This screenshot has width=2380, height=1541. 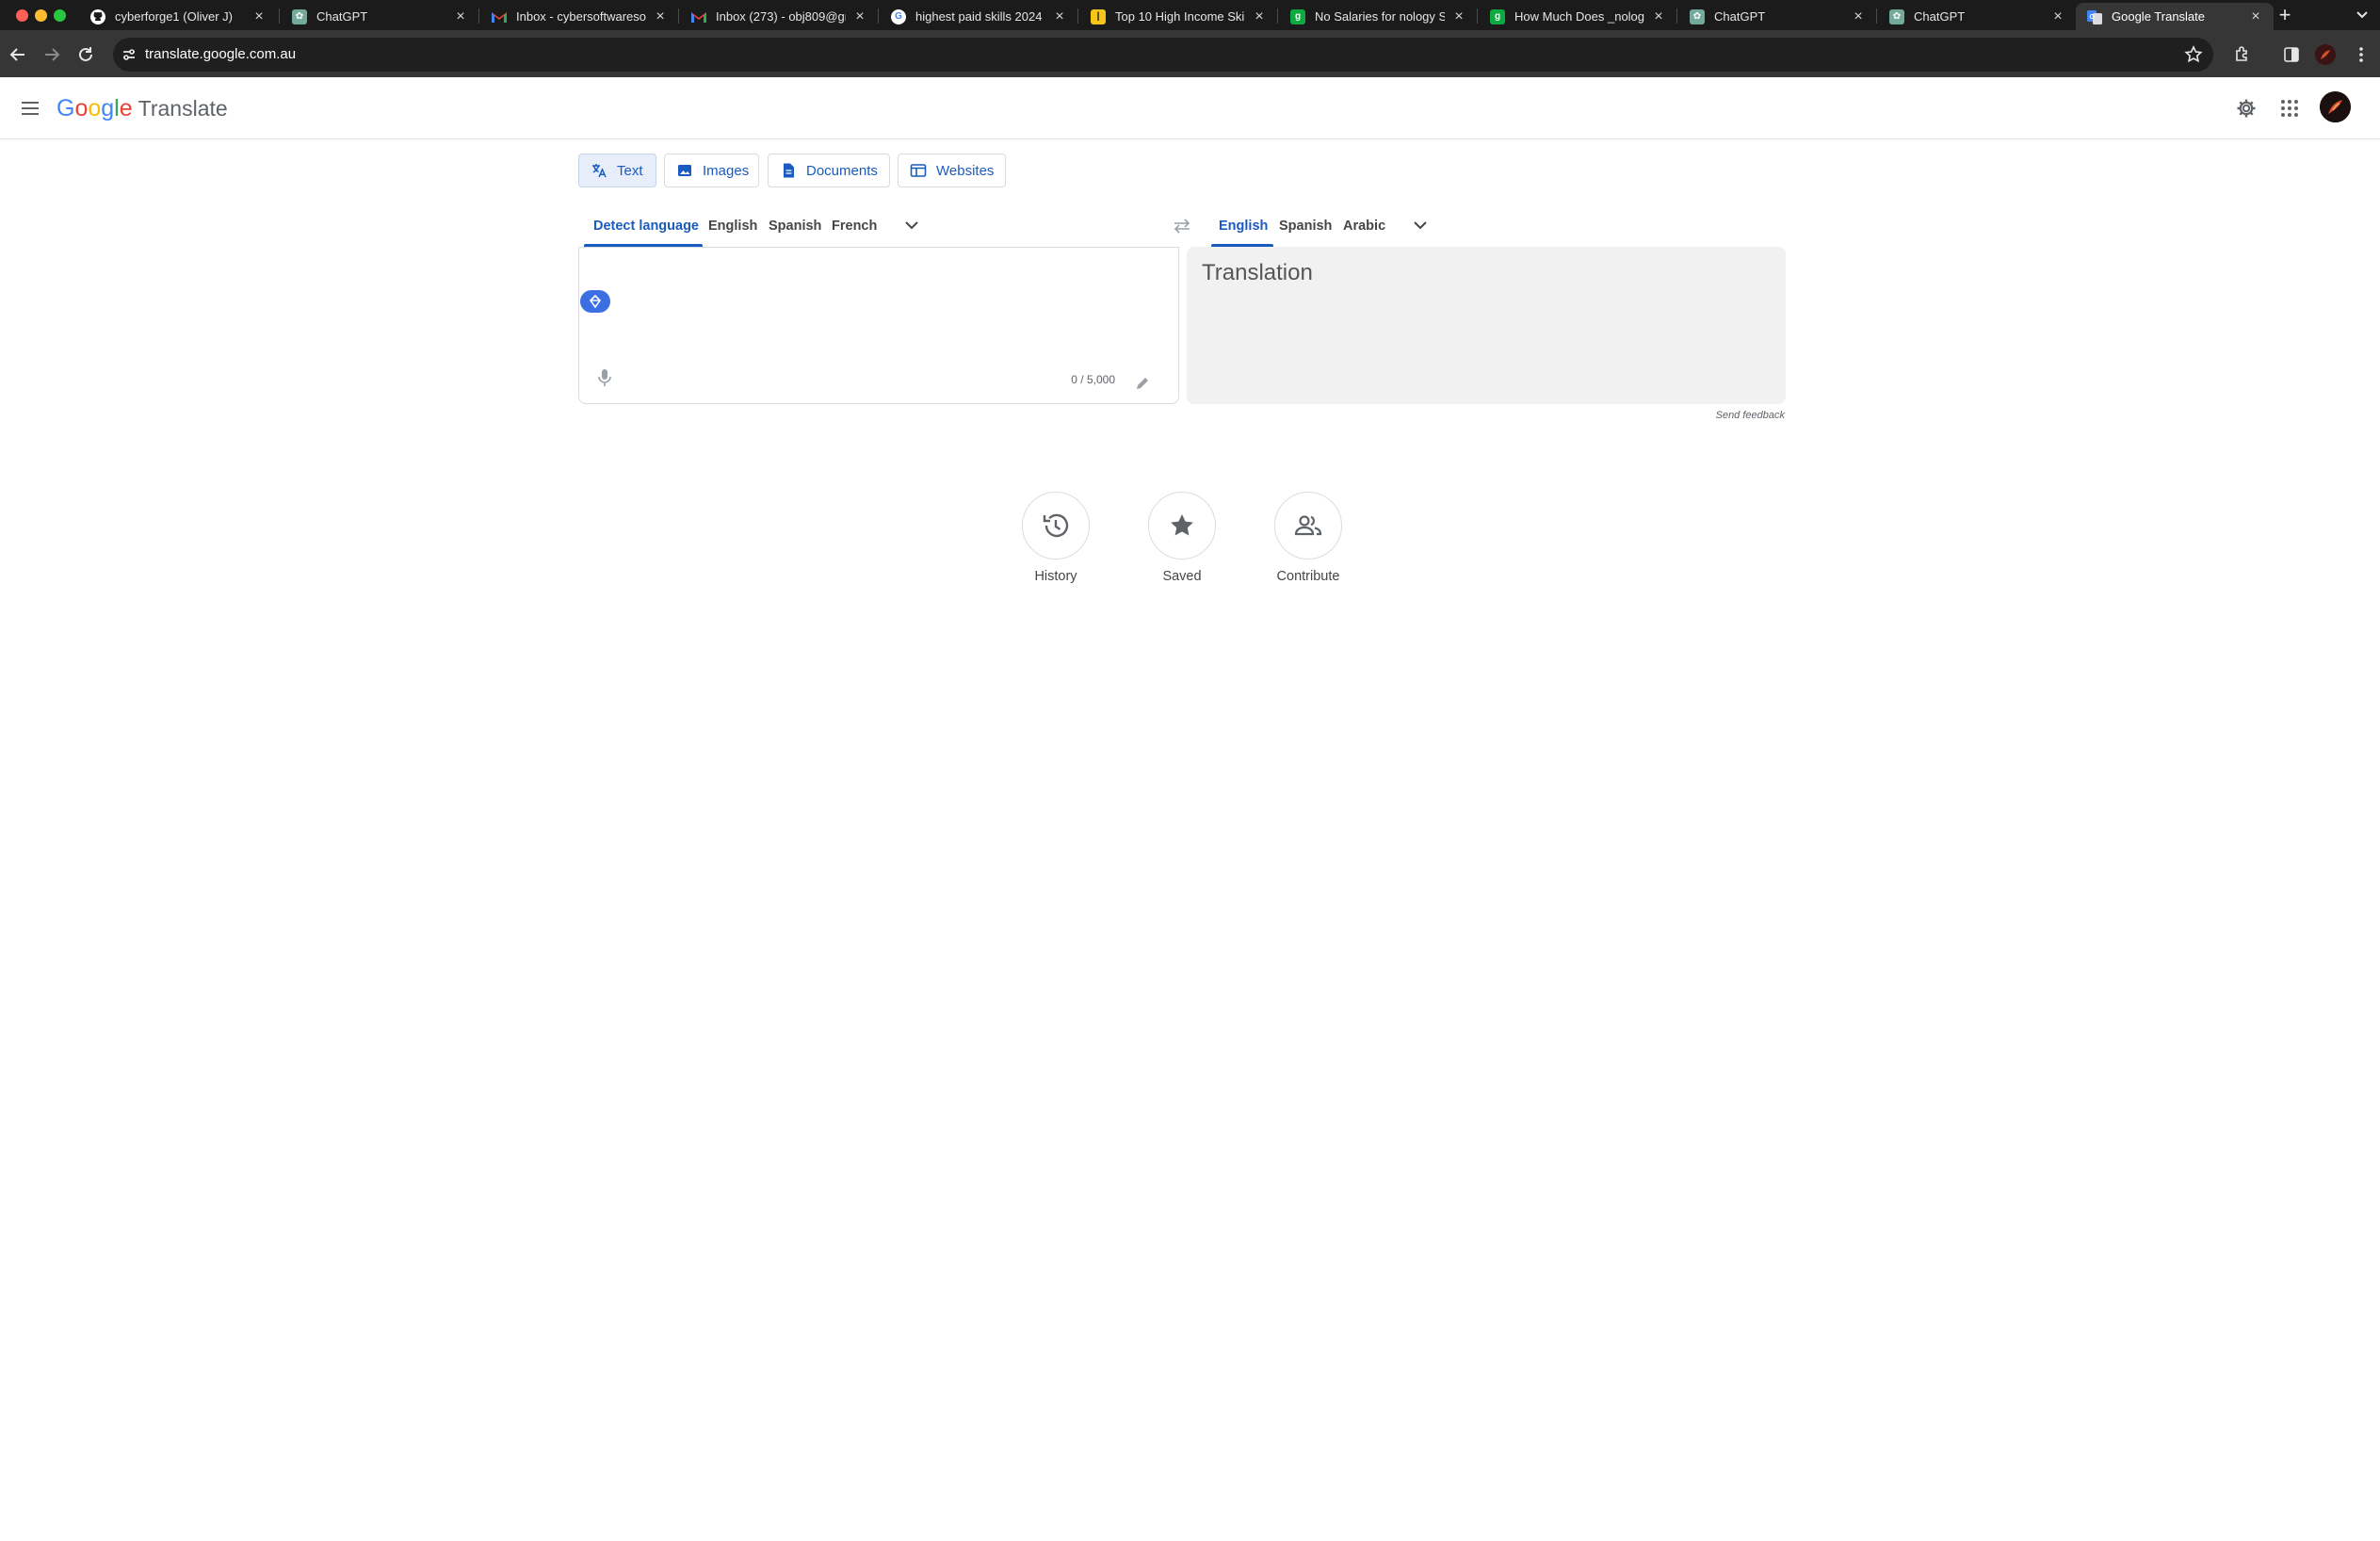 I want to click on mode-label: Websites, so click(x=965, y=170).